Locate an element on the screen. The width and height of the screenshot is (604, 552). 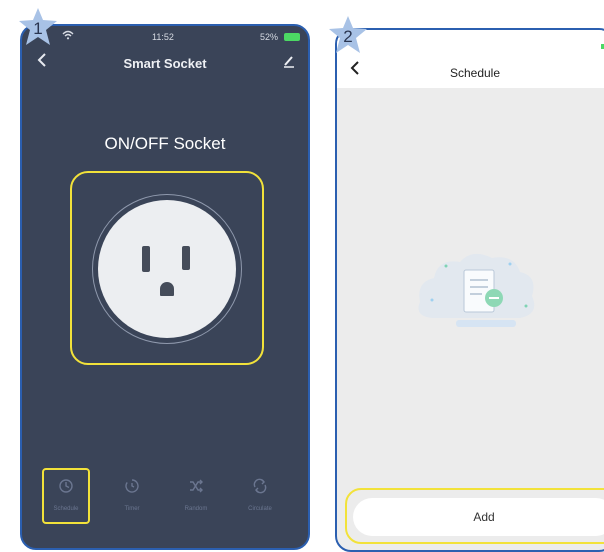
step-badge-2: 2 is located at coordinates (348, 36).